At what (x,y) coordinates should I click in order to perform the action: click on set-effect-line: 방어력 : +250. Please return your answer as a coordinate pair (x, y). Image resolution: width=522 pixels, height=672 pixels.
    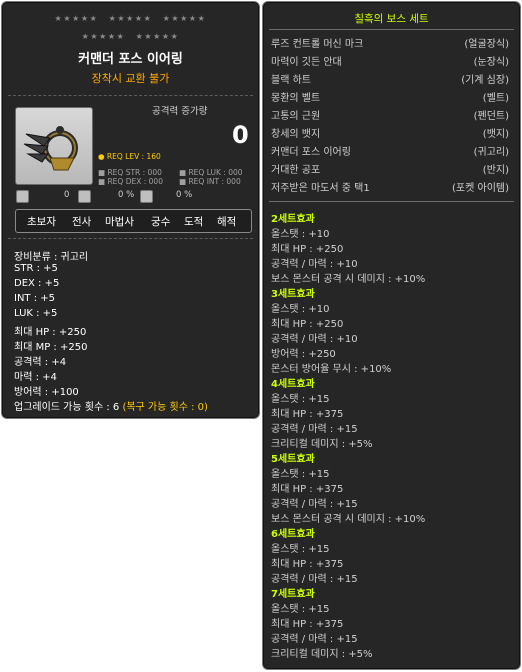
    Looking at the image, I should click on (303, 354).